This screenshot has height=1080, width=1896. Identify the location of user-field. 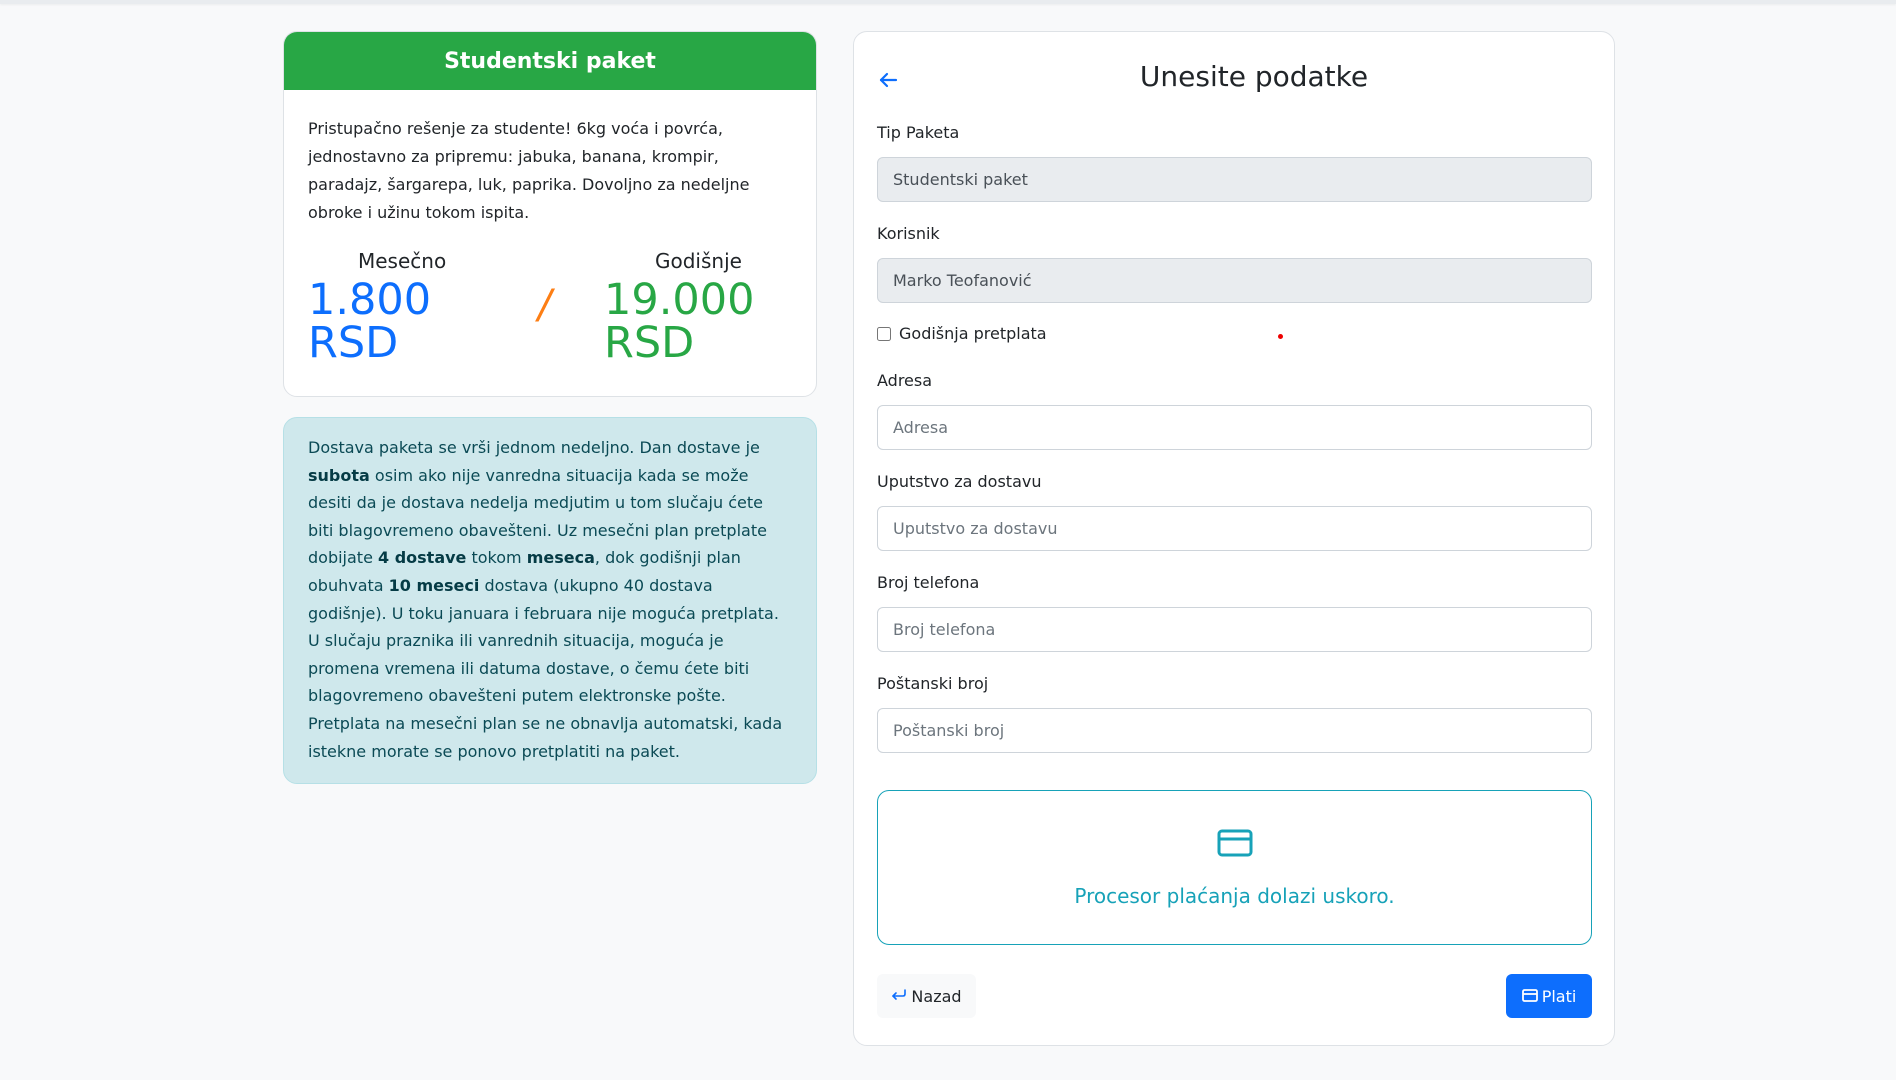
(1234, 280).